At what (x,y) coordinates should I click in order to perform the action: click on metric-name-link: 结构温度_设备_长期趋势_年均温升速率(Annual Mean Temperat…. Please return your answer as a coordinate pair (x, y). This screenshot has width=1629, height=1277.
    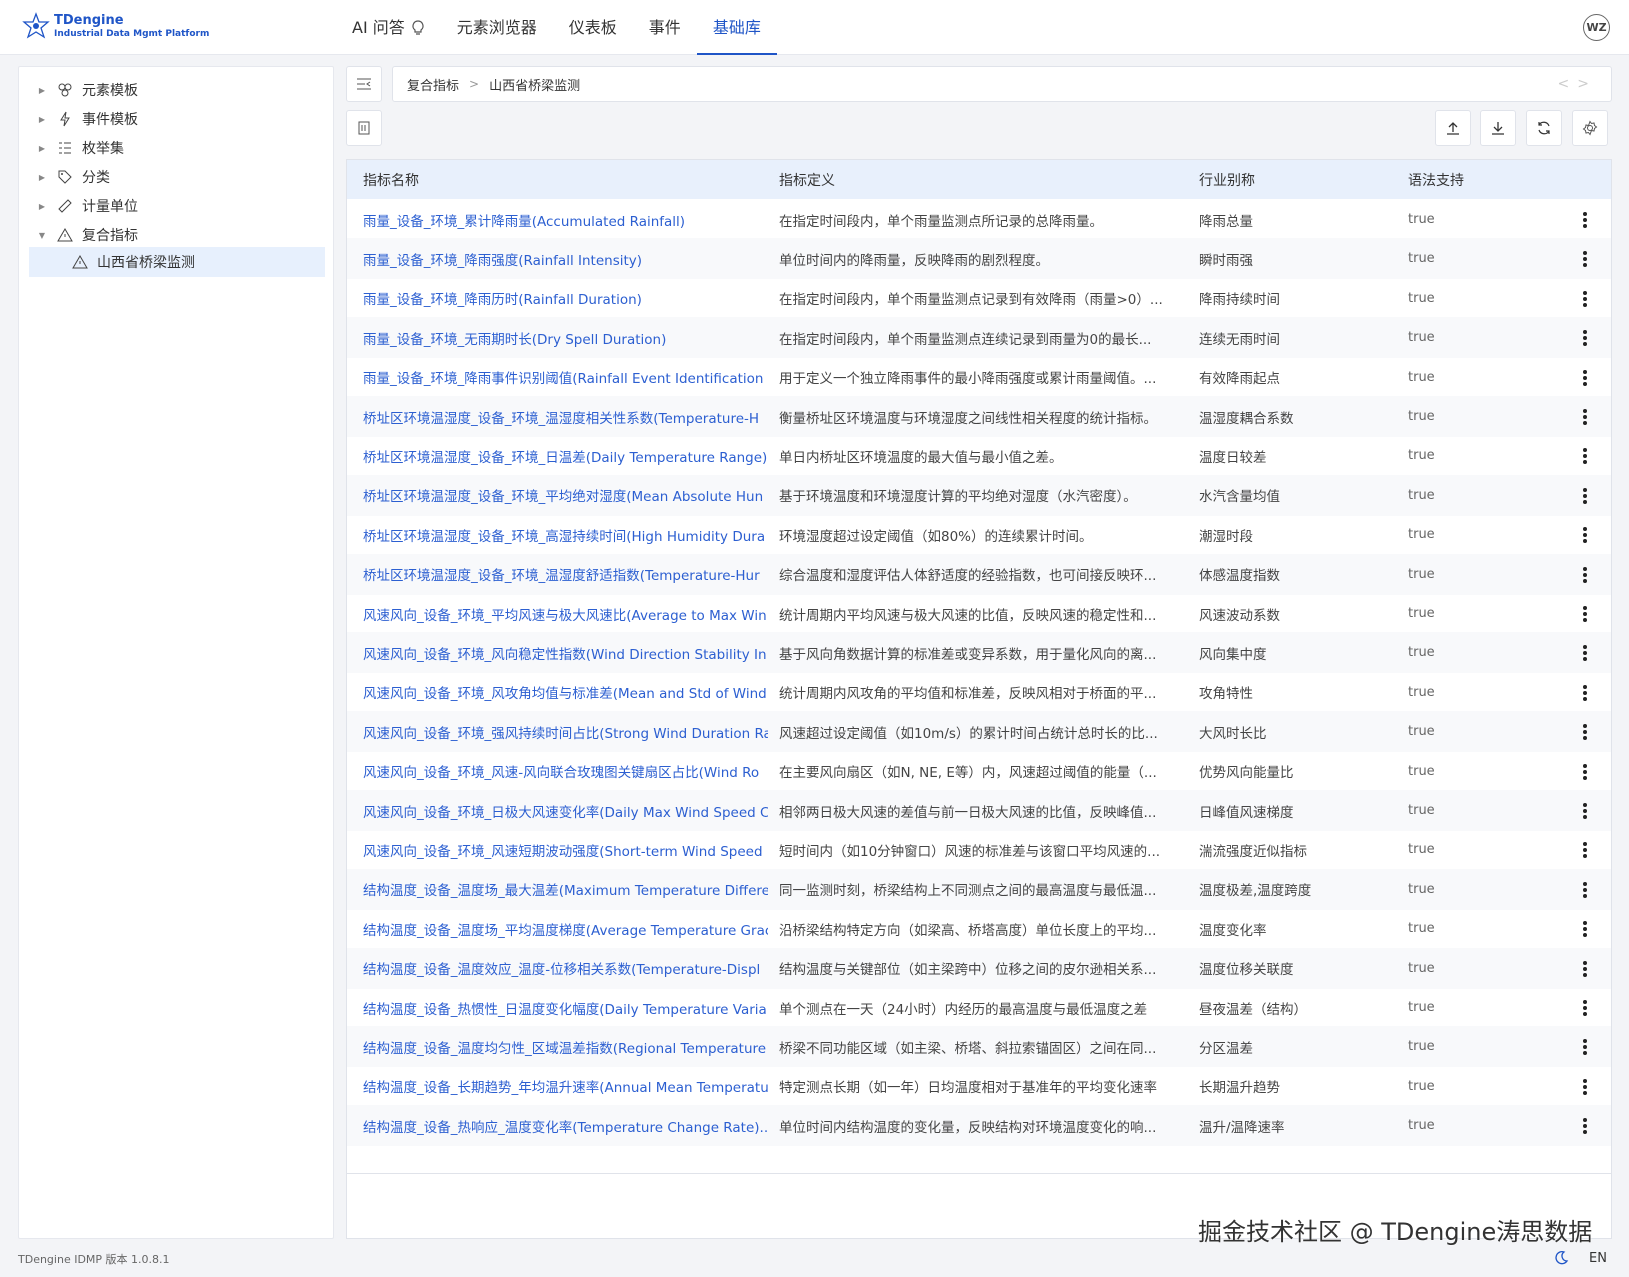
    Looking at the image, I should click on (565, 1086).